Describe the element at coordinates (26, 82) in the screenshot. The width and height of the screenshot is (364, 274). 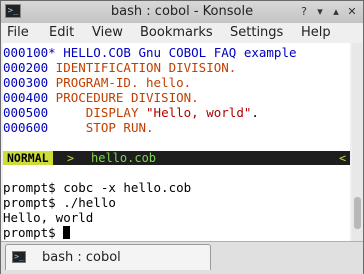
I see `line-number: 000300` at that location.